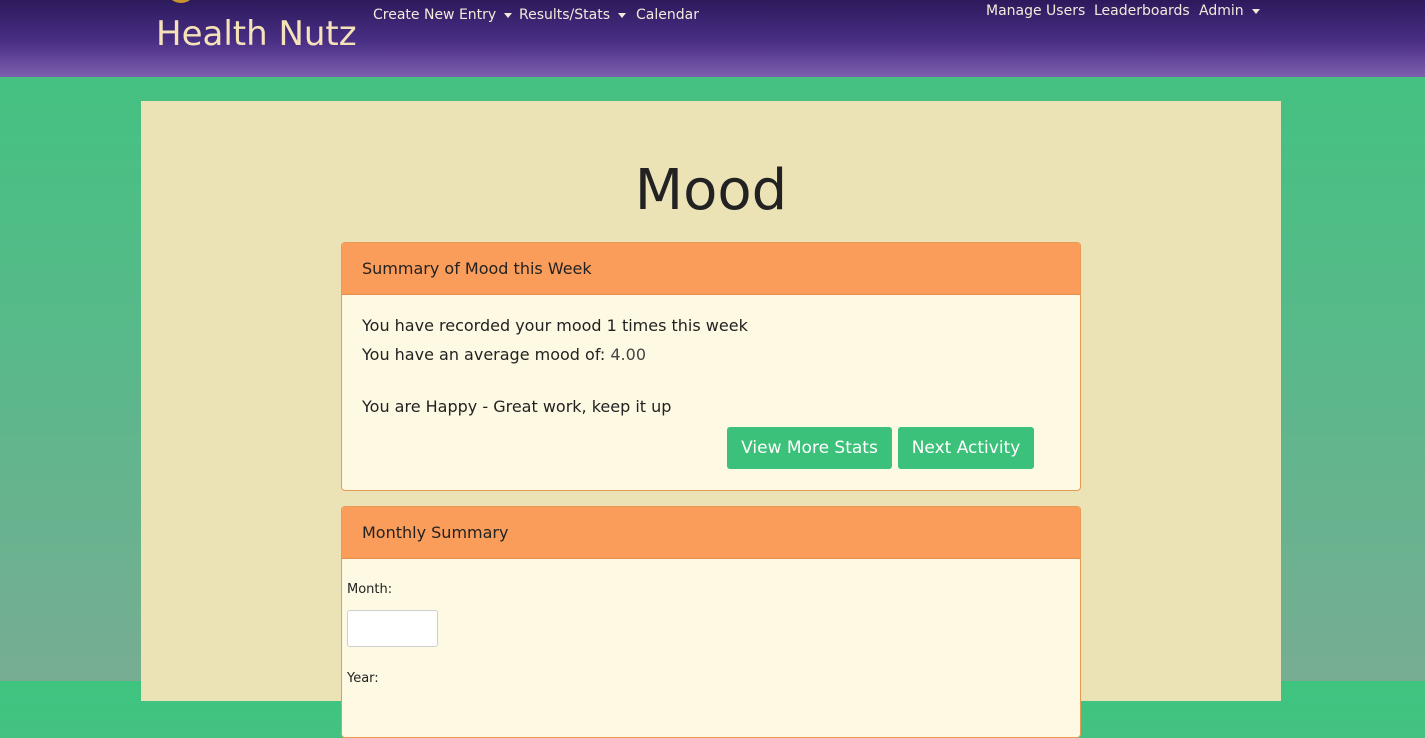  Describe the element at coordinates (256, 34) in the screenshot. I see `brand-name: Health Nutz` at that location.